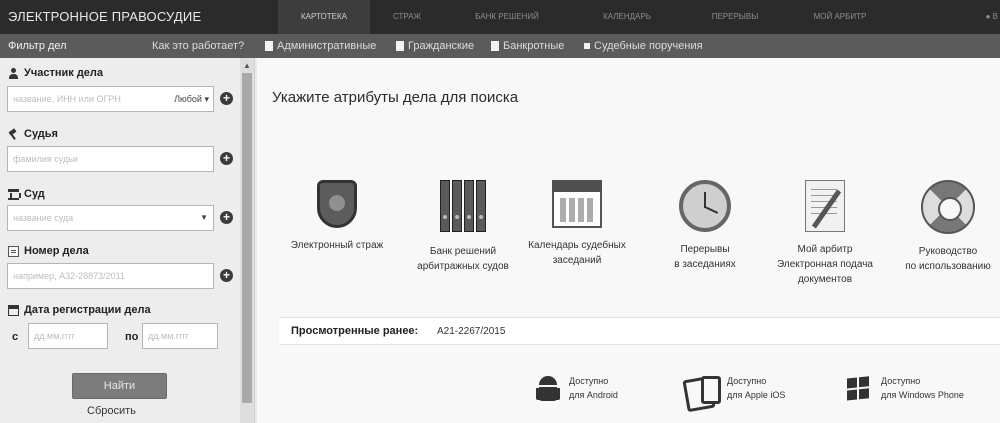  Describe the element at coordinates (407, 17) in the screenshot. I see `tab-strazh: СТРАЖ` at that location.